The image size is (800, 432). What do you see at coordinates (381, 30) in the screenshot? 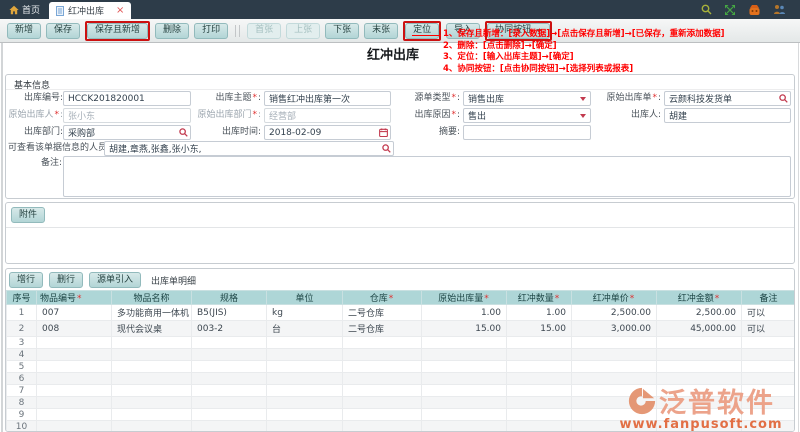
I see `last-record-button: 末张` at bounding box center [381, 30].